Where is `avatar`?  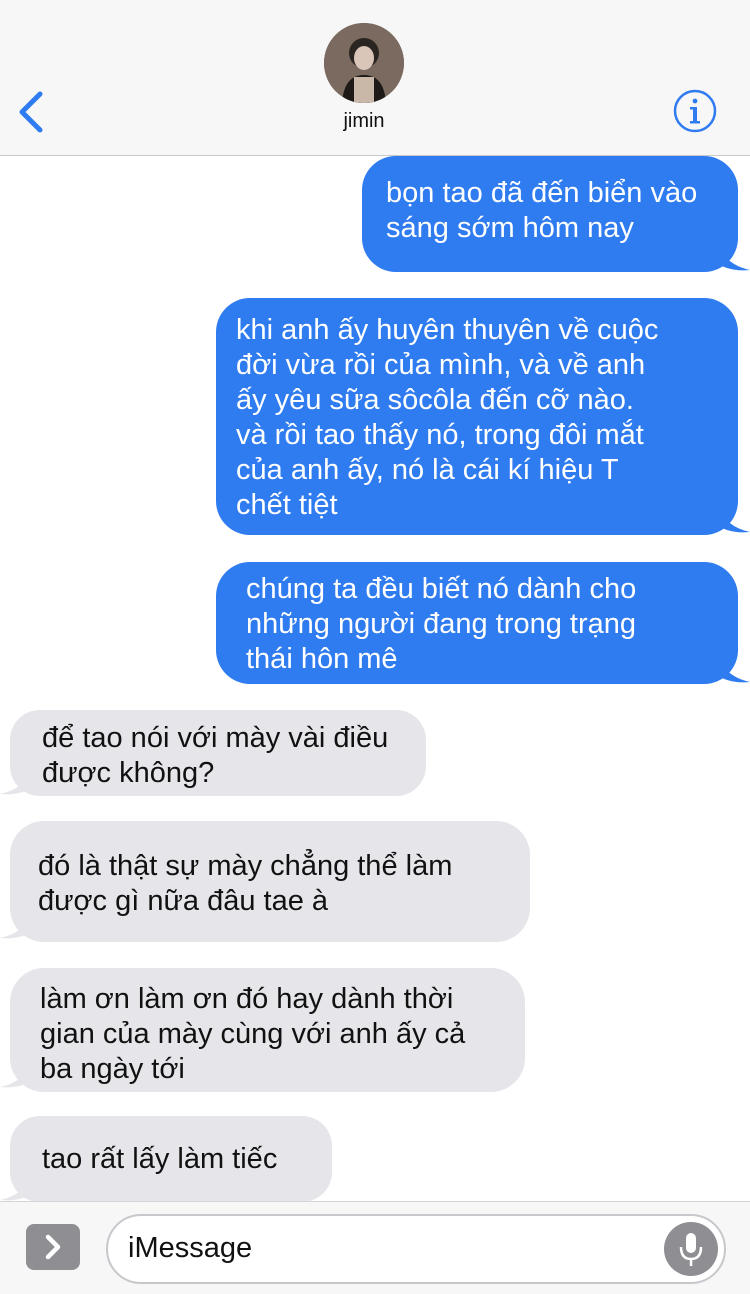
avatar is located at coordinates (364, 63).